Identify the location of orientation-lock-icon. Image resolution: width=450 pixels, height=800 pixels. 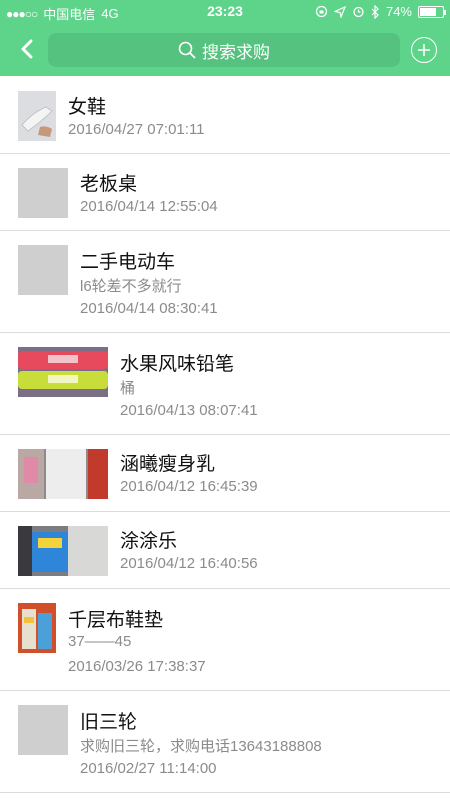
(321, 11).